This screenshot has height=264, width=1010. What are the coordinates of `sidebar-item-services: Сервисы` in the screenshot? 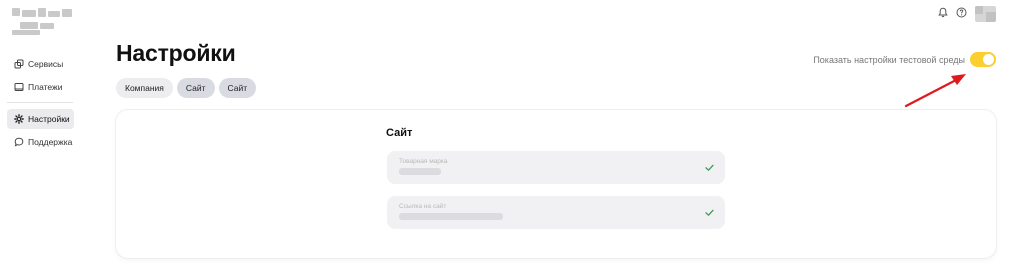 It's located at (40, 64).